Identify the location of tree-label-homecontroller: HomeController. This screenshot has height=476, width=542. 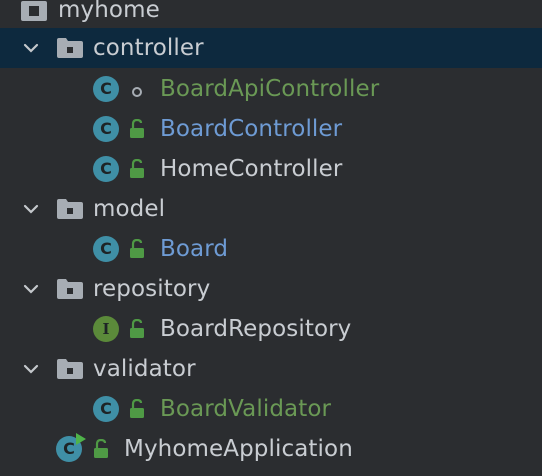
(251, 169).